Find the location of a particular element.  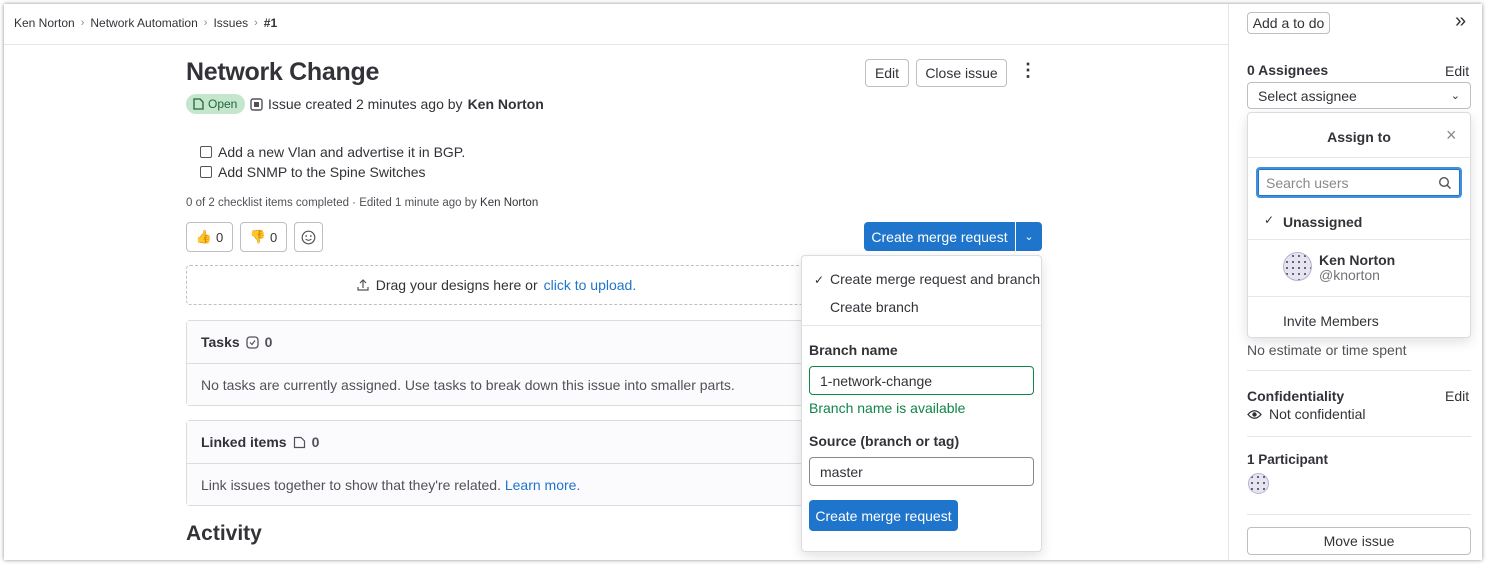

submit-merge-request-button: Create merge request is located at coordinates (883, 515).